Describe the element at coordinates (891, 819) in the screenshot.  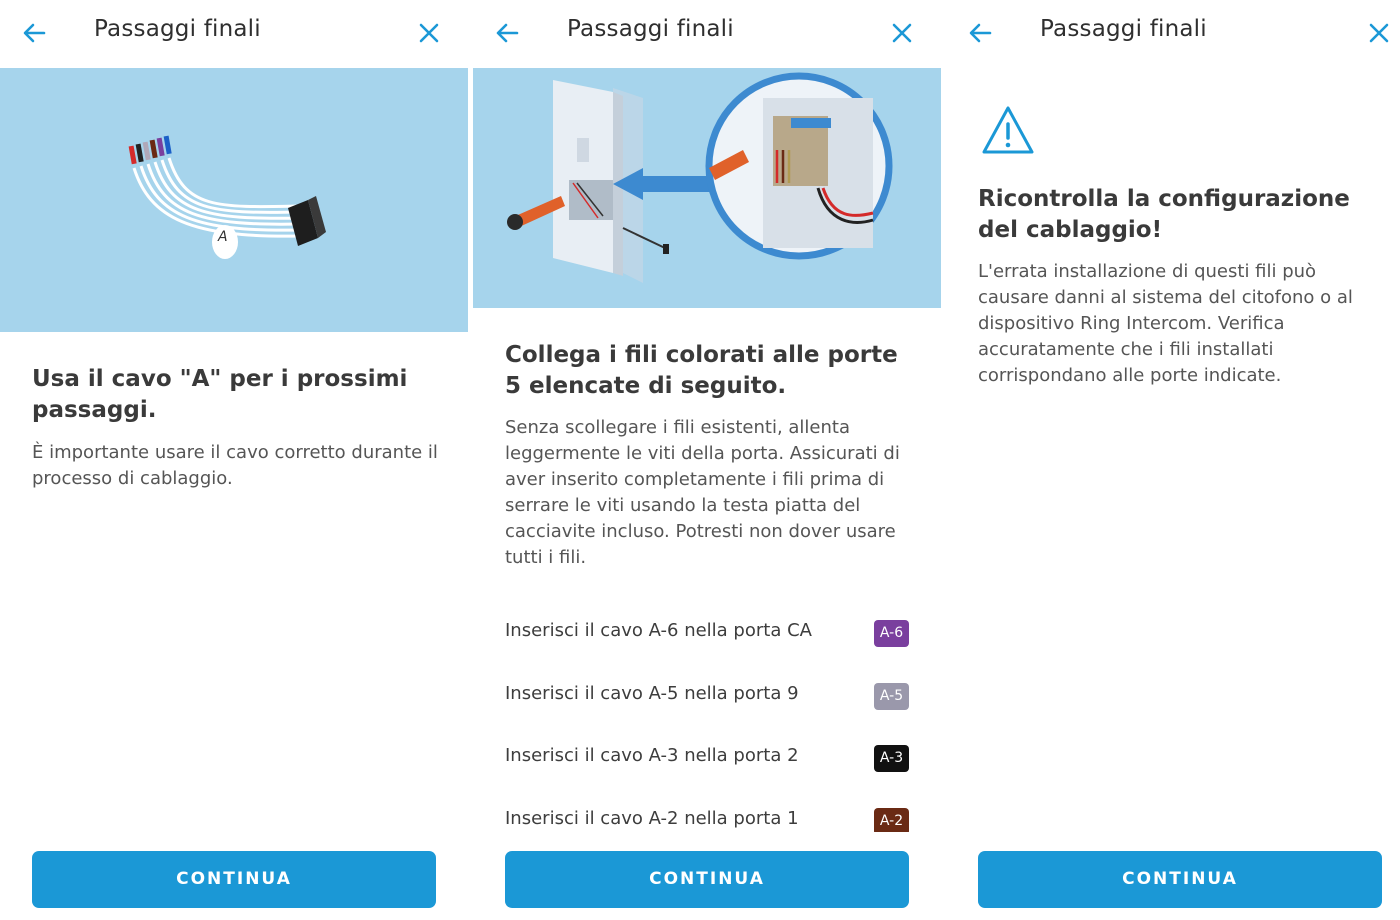
I see `wire-badge: A-2` at that location.